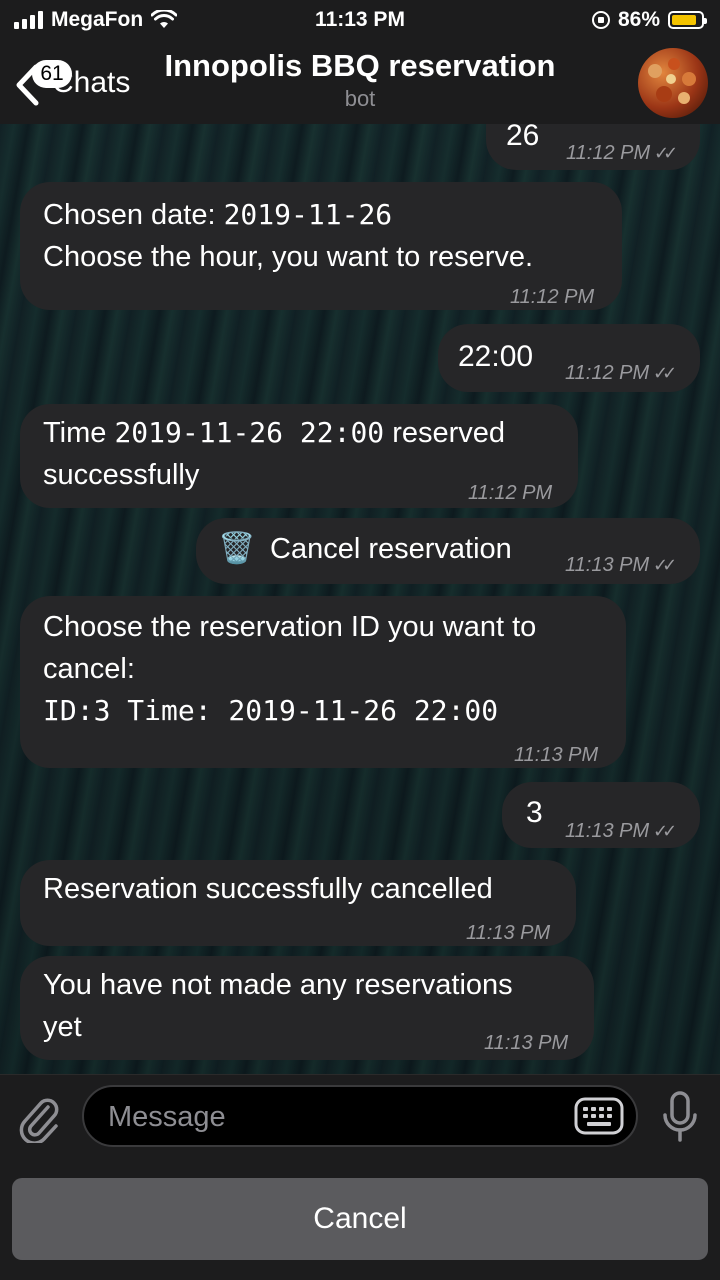  Describe the element at coordinates (268, 889) in the screenshot. I see `message-text: Reservation successfully cancelled` at that location.